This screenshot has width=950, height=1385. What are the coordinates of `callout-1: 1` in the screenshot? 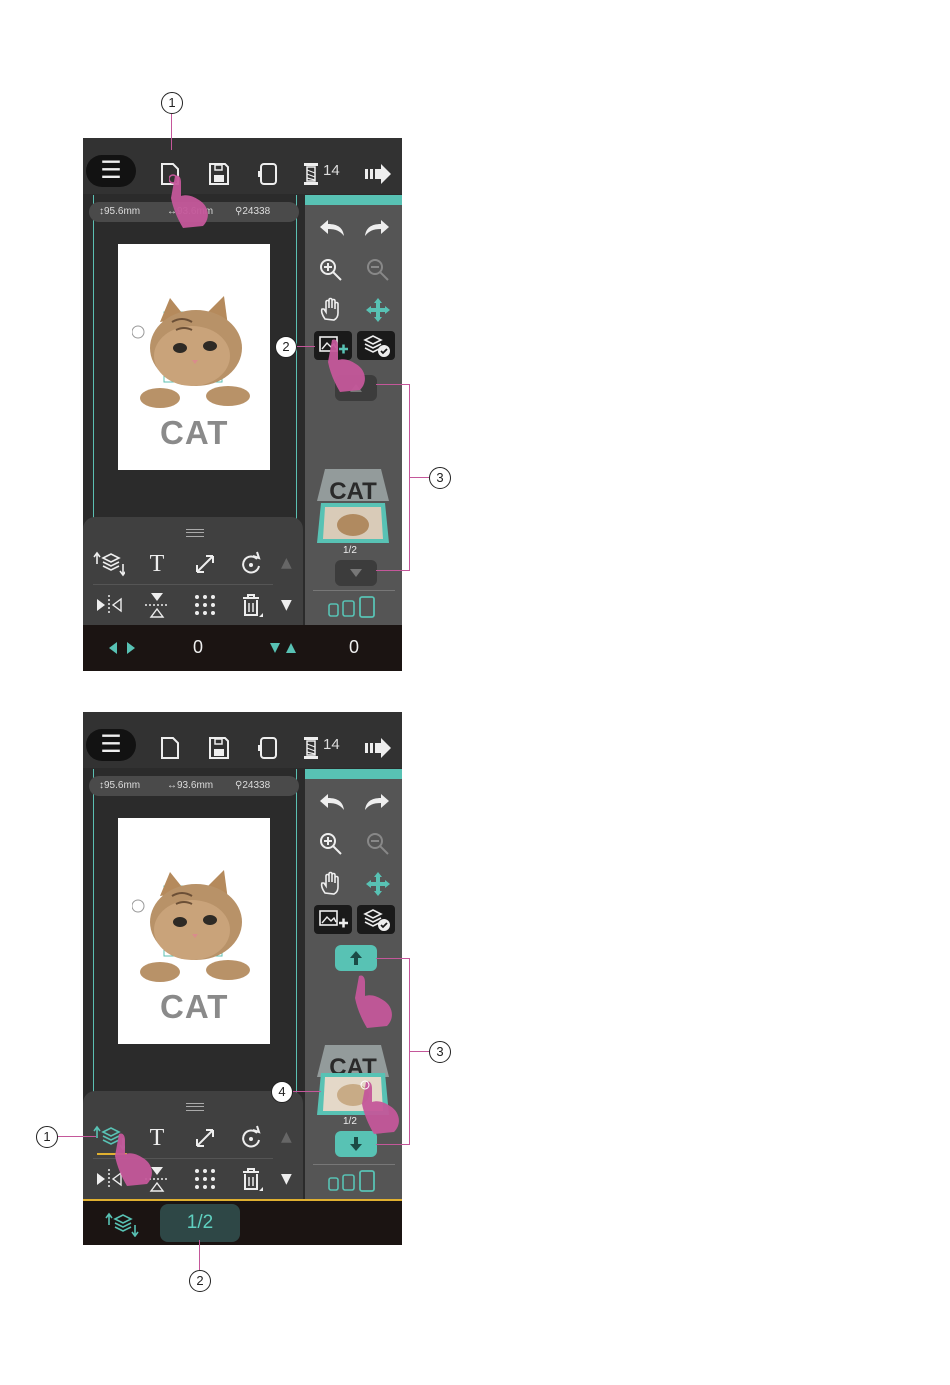 It's located at (172, 103).